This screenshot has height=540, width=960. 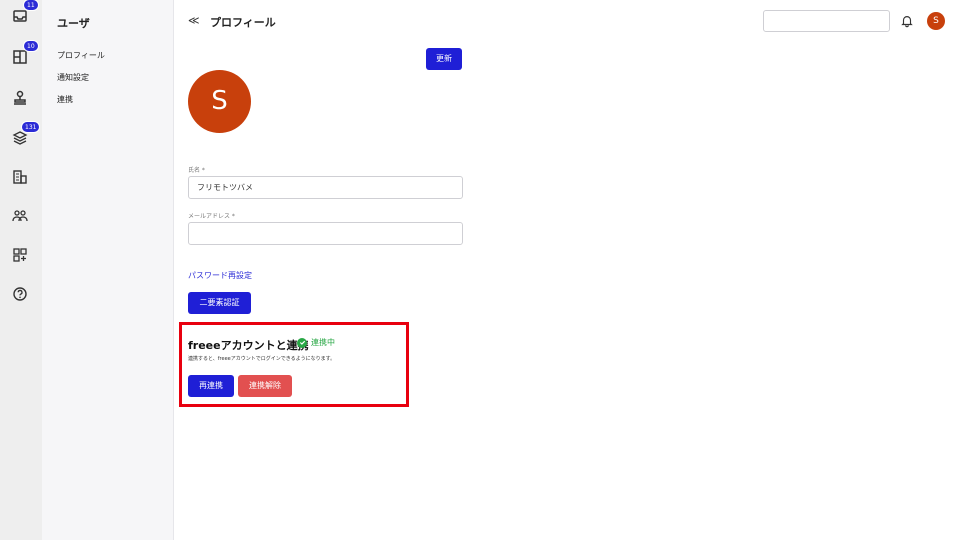 What do you see at coordinates (826, 21) in the screenshot?
I see `search-input` at bounding box center [826, 21].